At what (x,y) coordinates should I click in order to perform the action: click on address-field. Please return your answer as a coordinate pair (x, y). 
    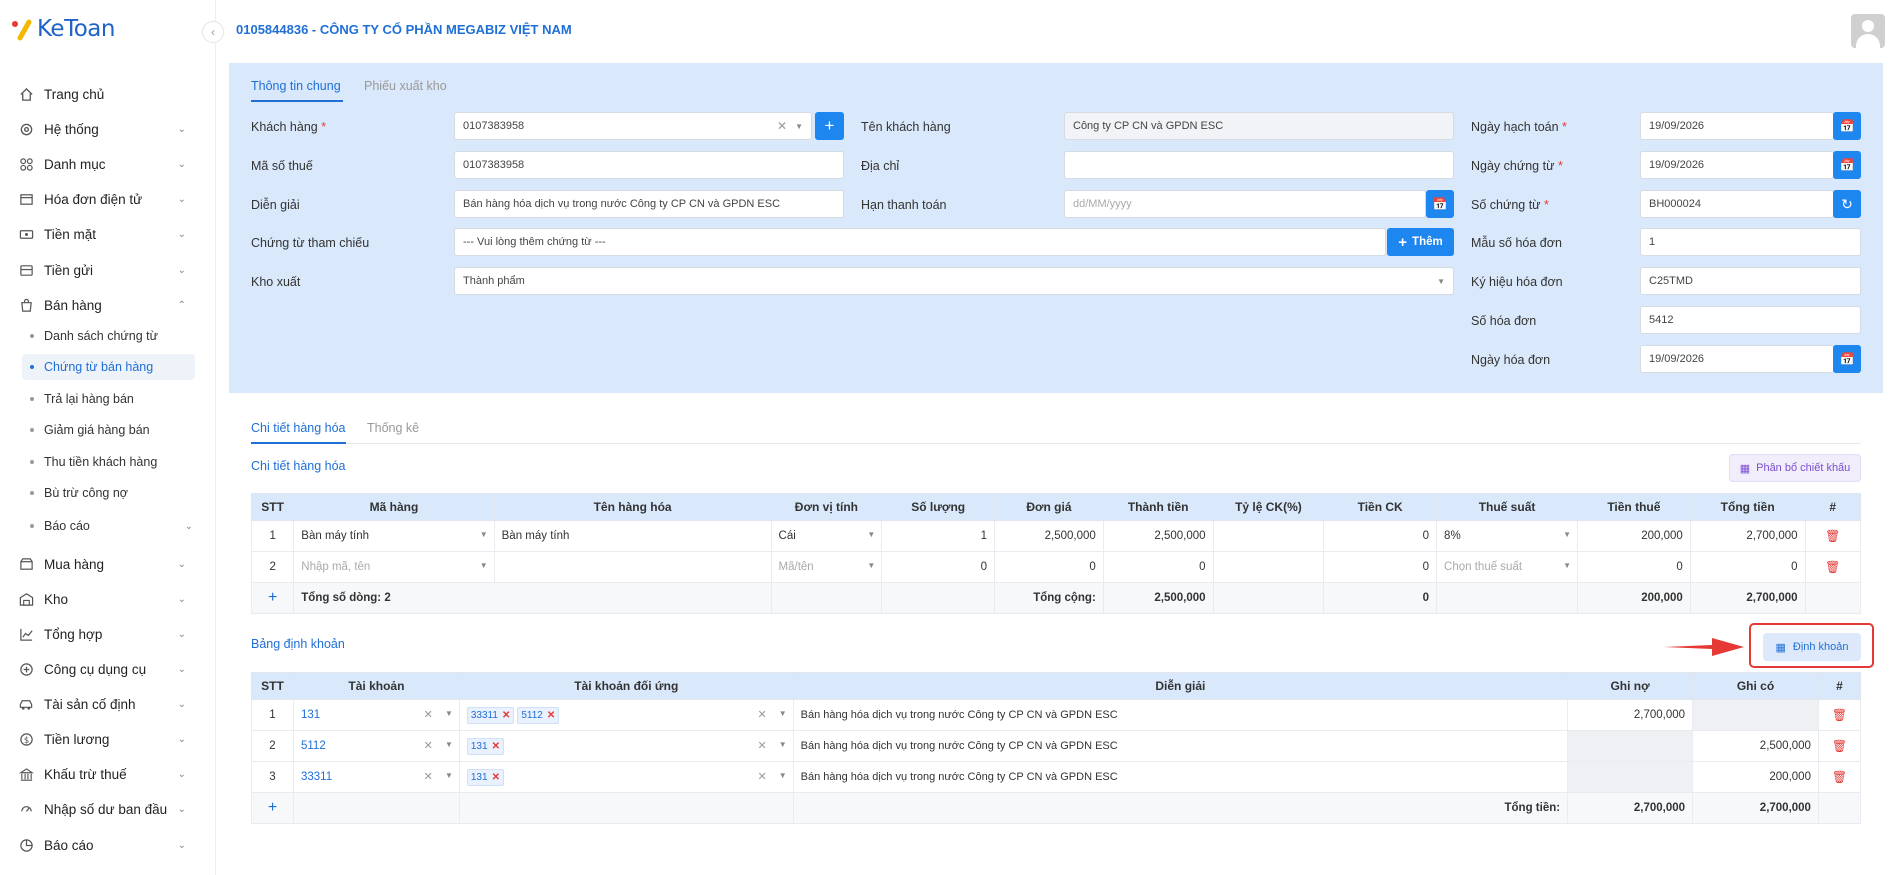
    Looking at the image, I should click on (1259, 165).